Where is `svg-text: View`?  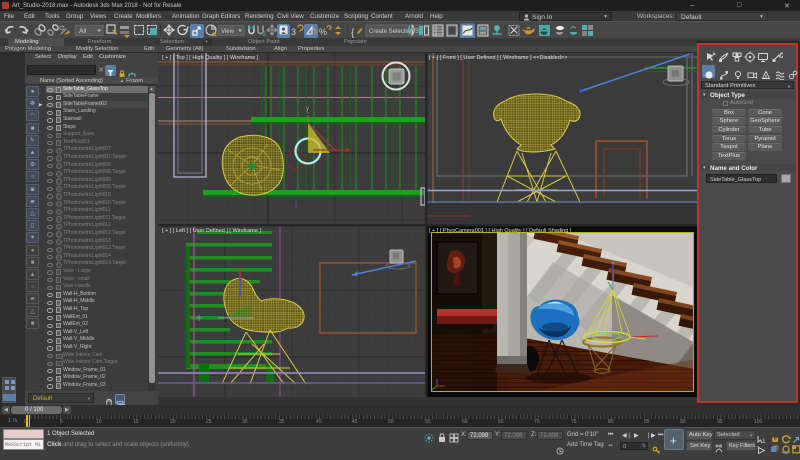 svg-text: View is located at coordinates (228, 32).